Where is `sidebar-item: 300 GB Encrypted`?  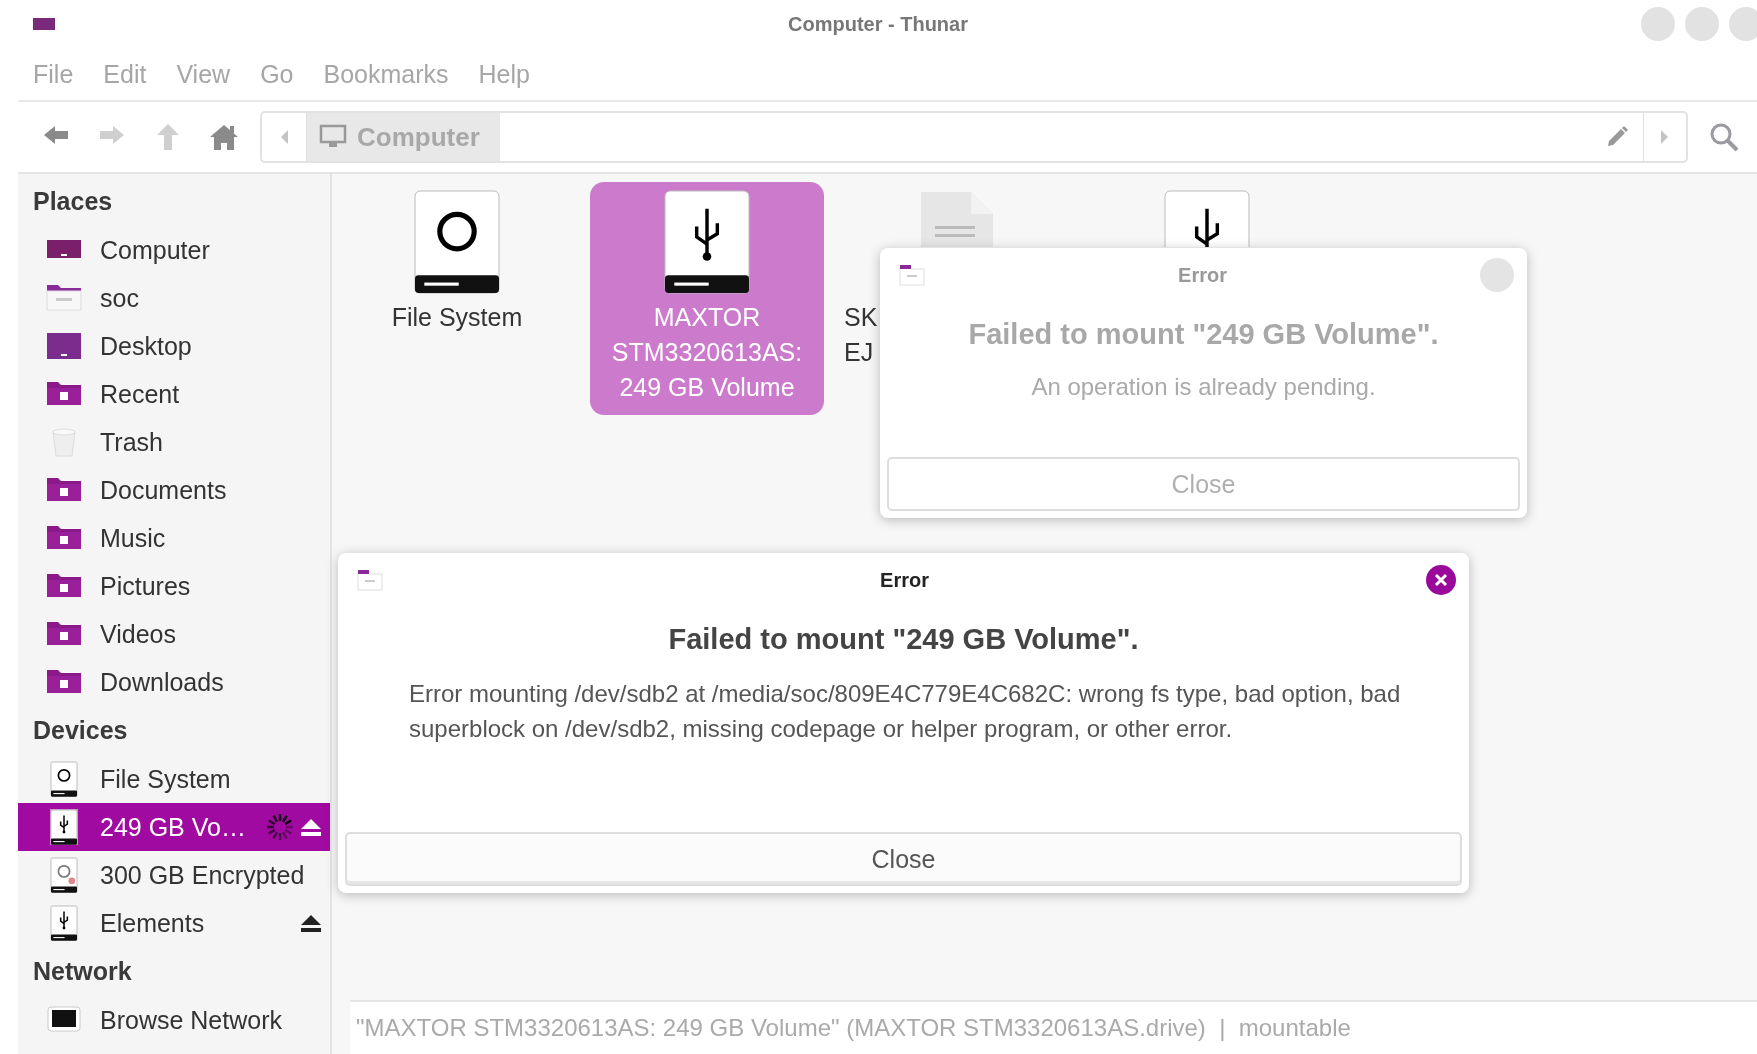 sidebar-item: 300 GB Encrypted is located at coordinates (174, 875).